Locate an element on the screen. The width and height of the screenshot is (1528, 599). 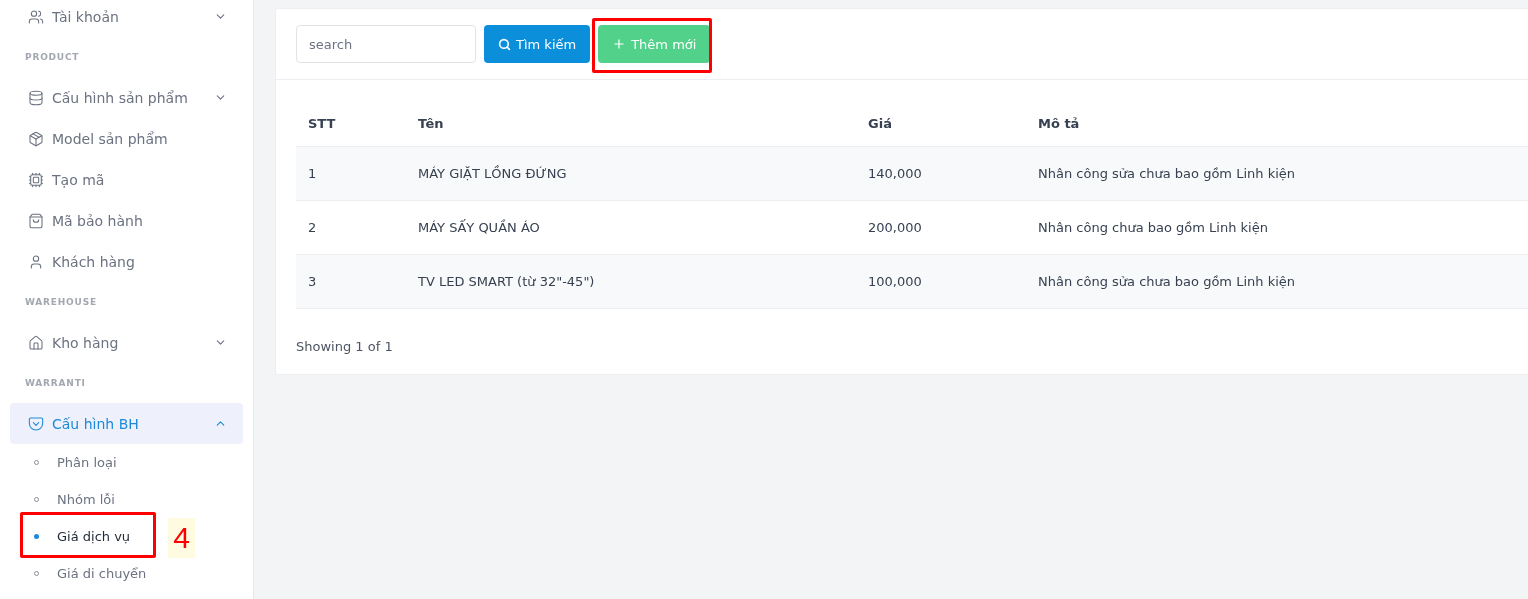
chip-icon is located at coordinates (36, 179).